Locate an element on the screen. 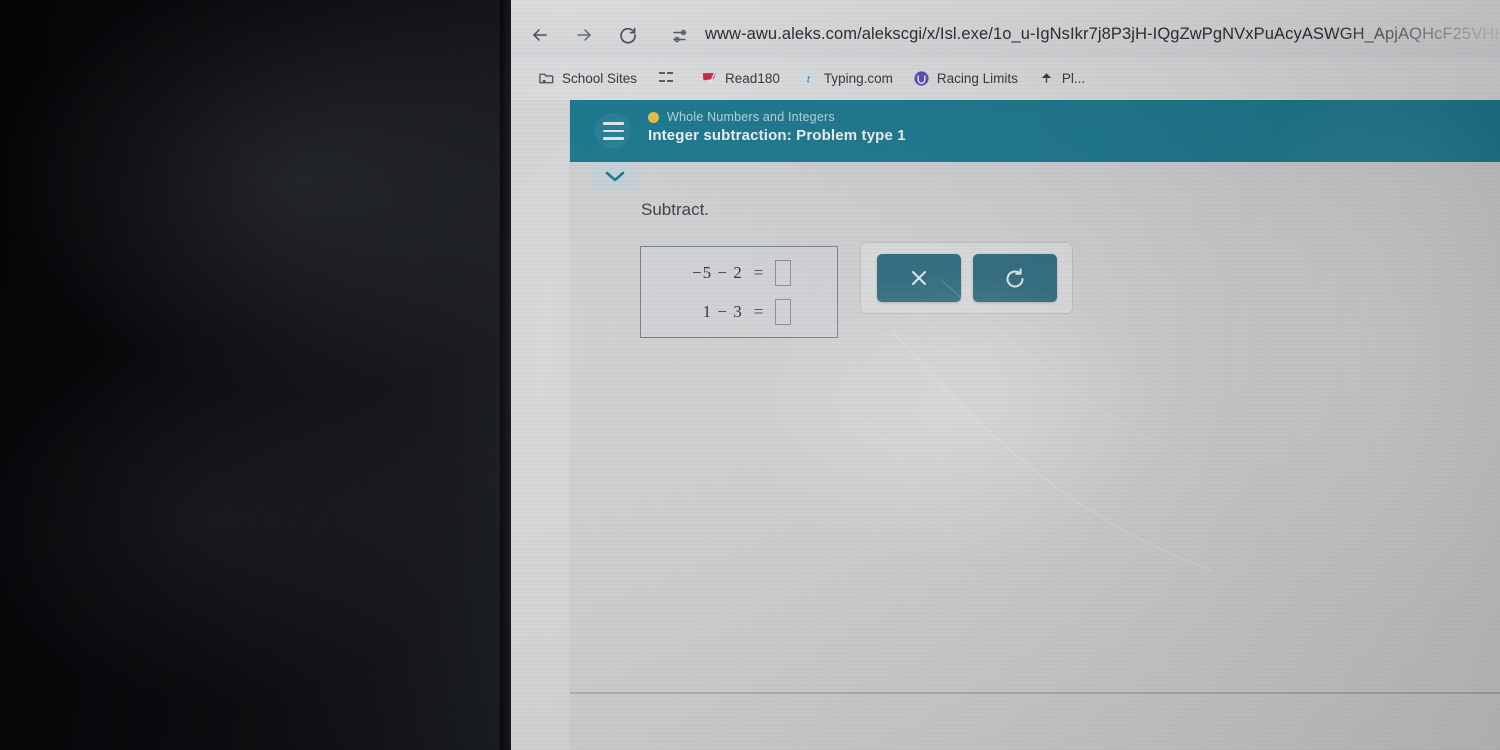 The height and width of the screenshot is (750, 1500). equation-panel: −5 − 2 = 1 − 3 = is located at coordinates (739, 292).